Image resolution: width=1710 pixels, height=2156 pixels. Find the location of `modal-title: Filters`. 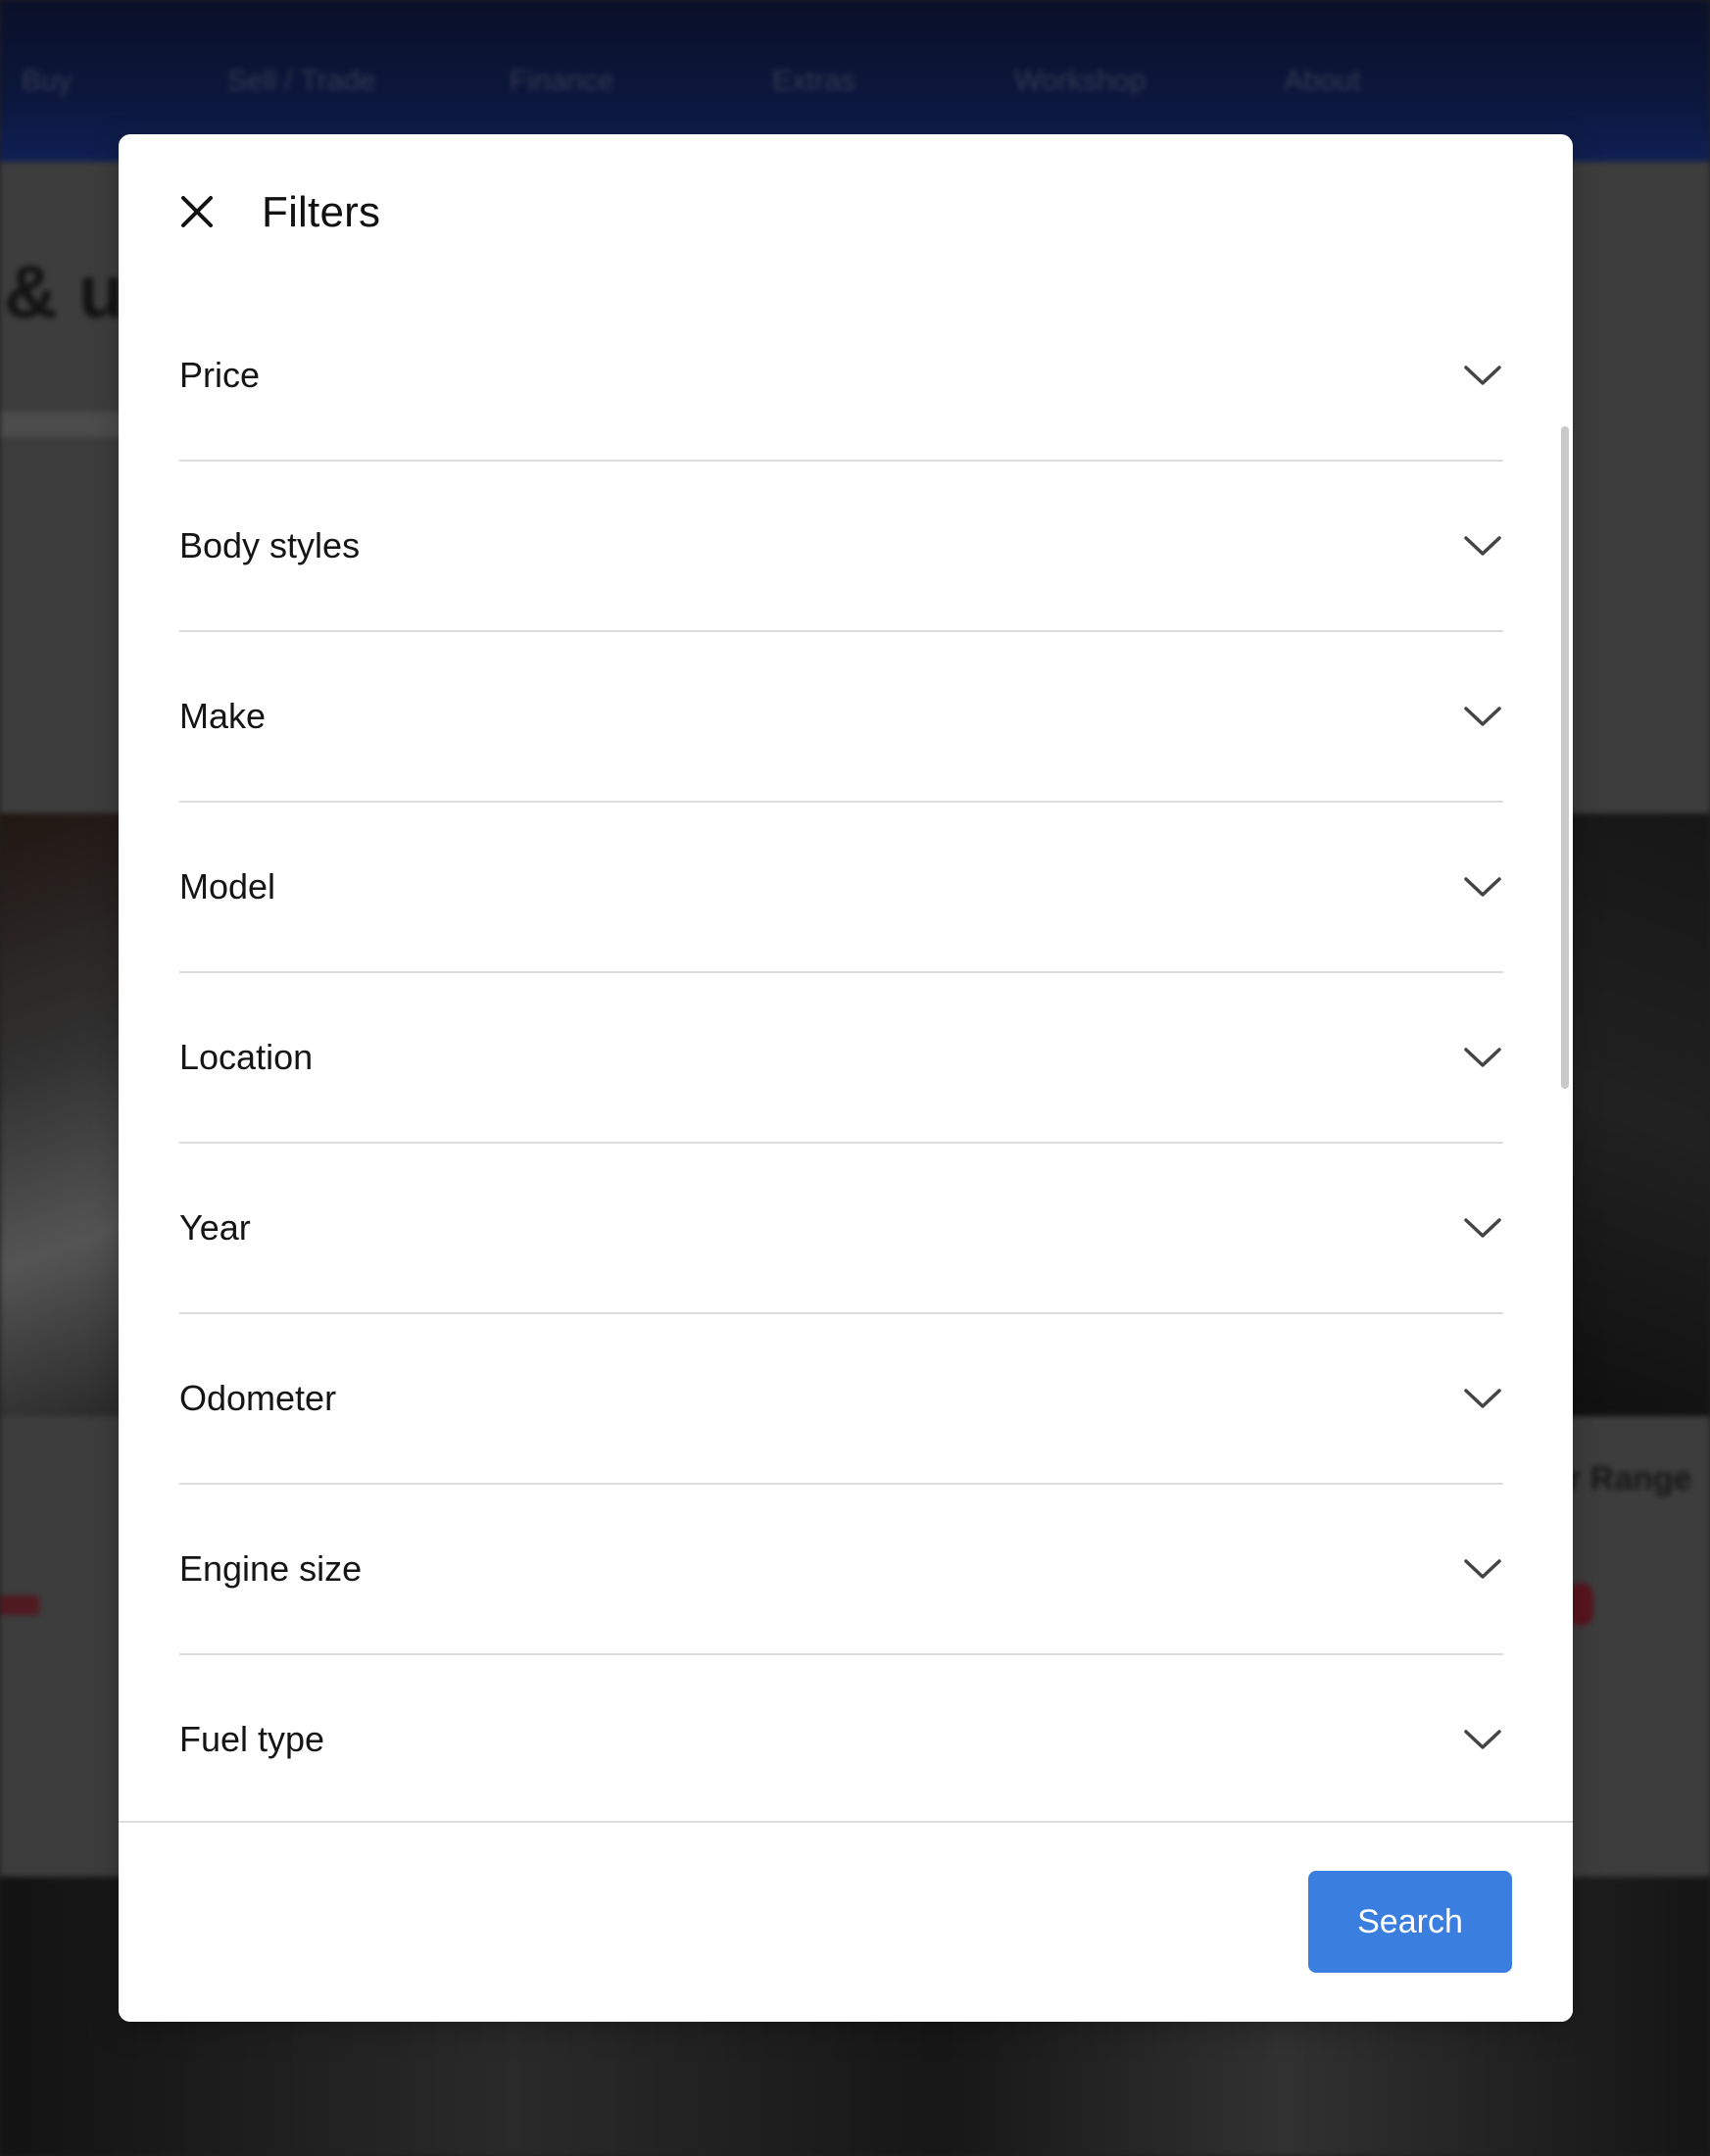

modal-title: Filters is located at coordinates (321, 212).